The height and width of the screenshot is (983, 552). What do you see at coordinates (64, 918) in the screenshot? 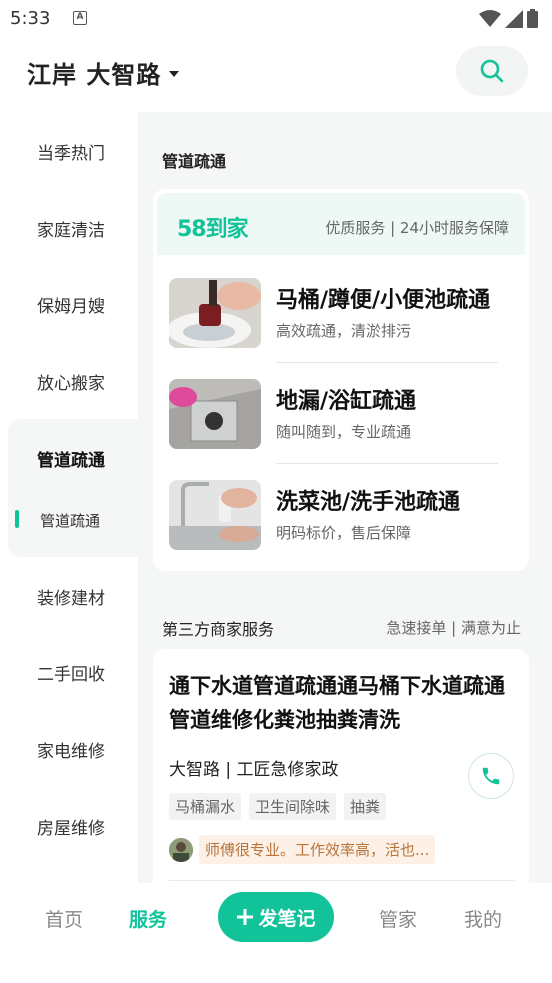
I see `nav-home: 首页` at bounding box center [64, 918].